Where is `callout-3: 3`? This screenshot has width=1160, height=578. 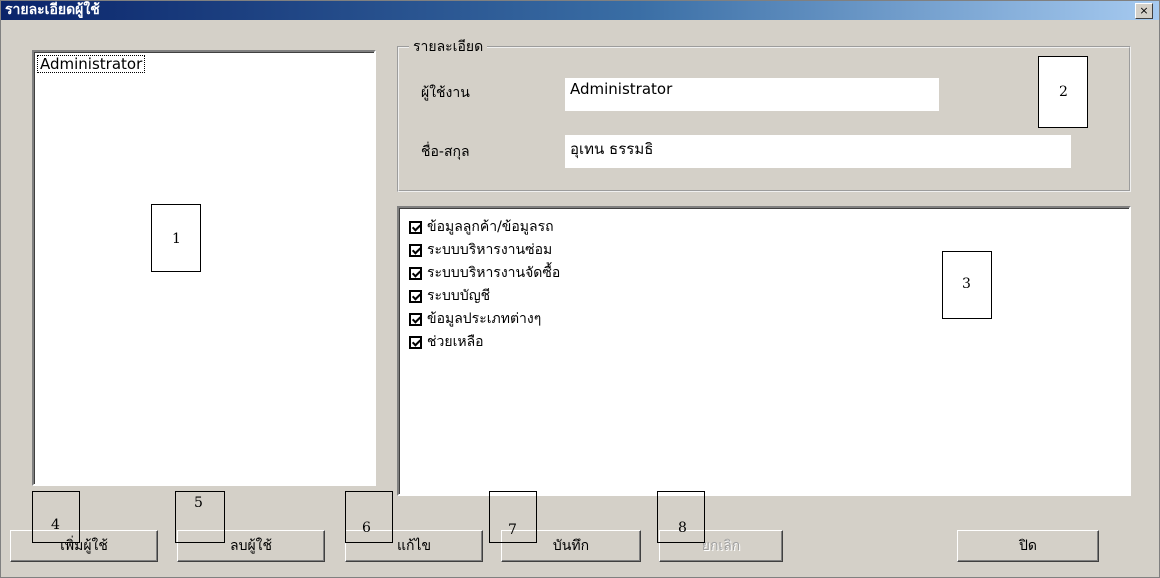
callout-3: 3 is located at coordinates (967, 285).